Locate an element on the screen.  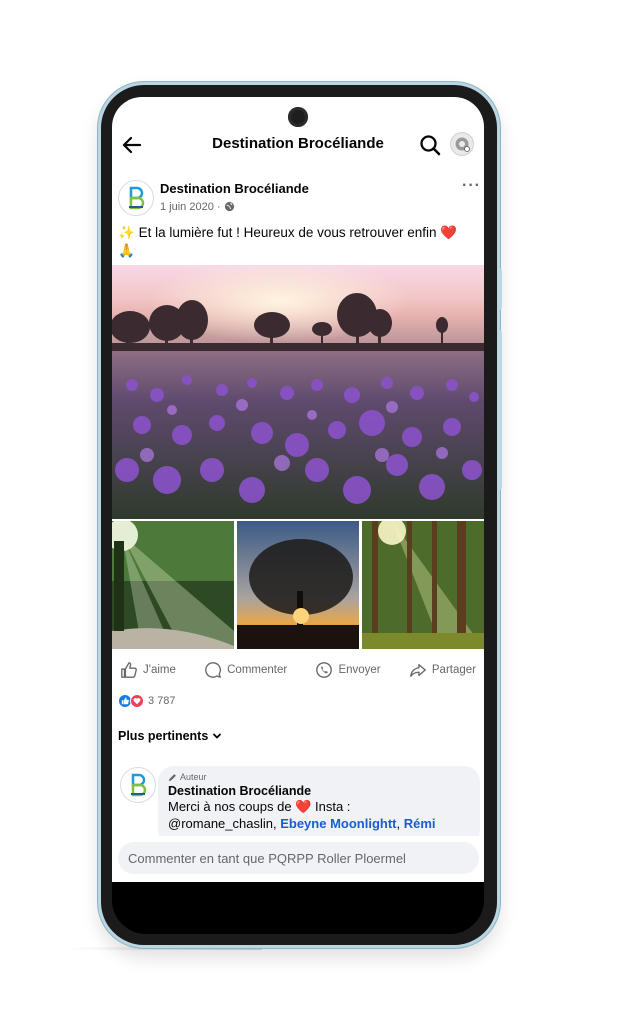
post-author-avatar is located at coordinates (136, 198).